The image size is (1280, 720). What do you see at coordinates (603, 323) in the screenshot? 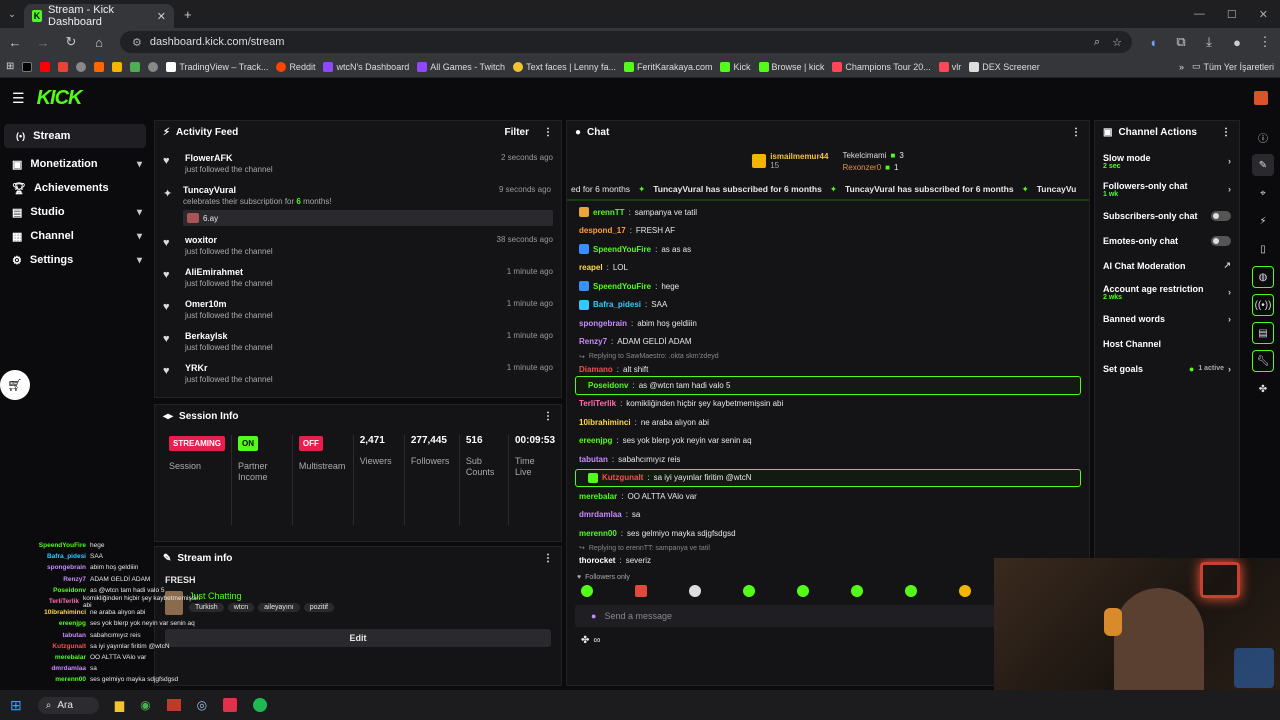
I see `chat-username: spongebrain` at bounding box center [603, 323].